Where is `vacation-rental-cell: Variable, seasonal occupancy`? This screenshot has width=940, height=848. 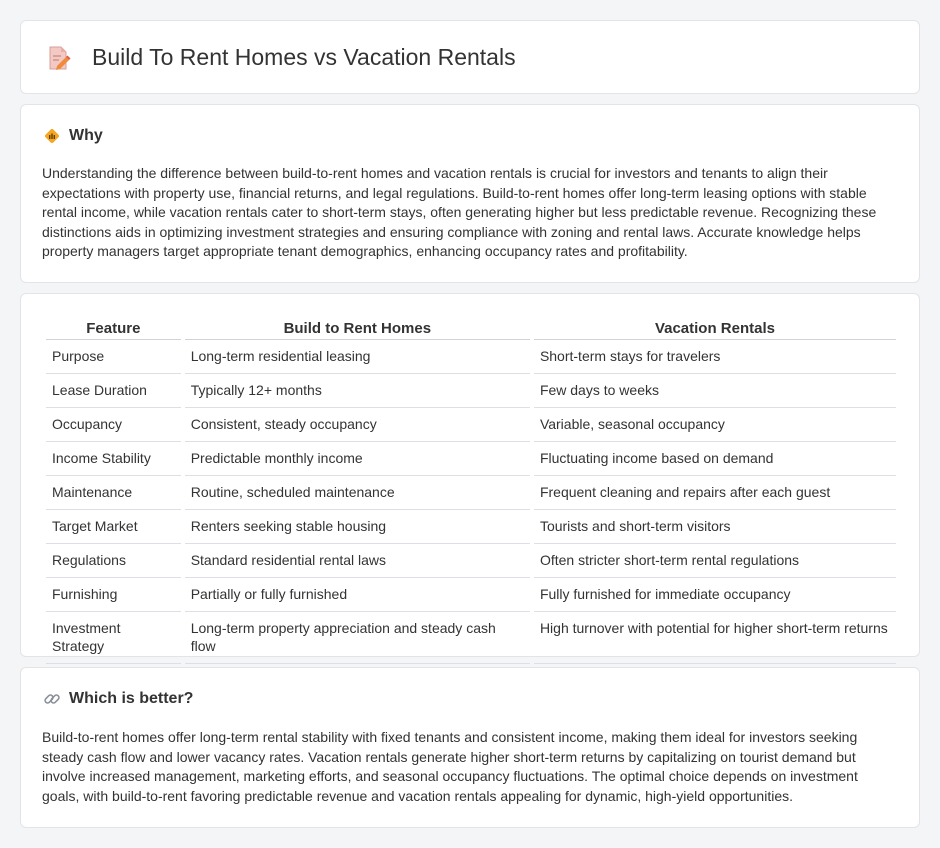 vacation-rental-cell: Variable, seasonal occupancy is located at coordinates (714, 425).